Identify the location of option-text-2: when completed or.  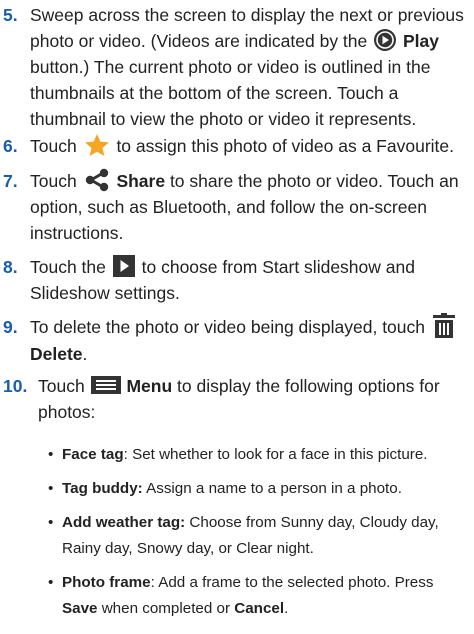
(166, 608).